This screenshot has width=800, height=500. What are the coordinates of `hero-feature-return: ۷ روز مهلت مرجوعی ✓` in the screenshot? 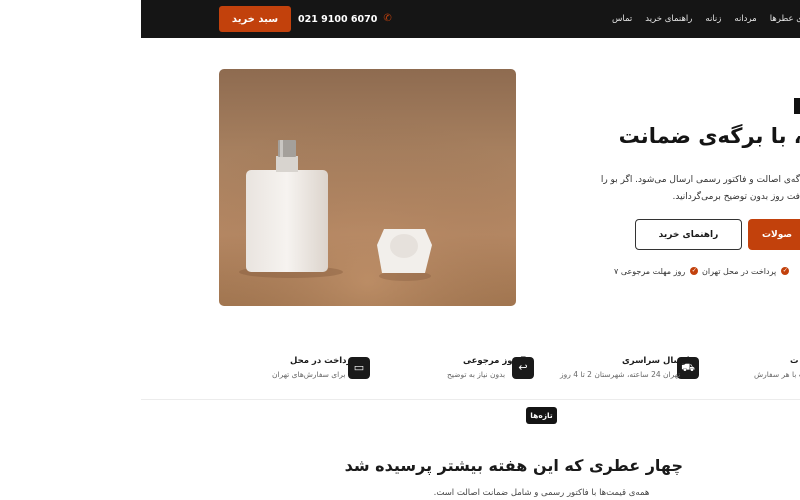 It's located at (656, 271).